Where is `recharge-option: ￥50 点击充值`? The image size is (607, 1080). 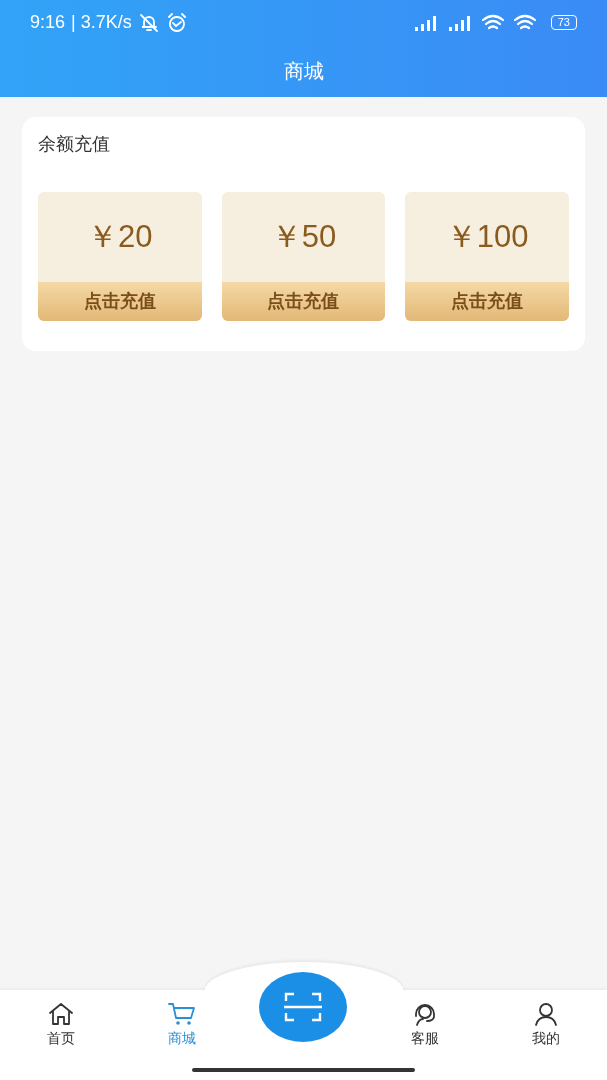
recharge-option: ￥50 点击充值 is located at coordinates (303, 256).